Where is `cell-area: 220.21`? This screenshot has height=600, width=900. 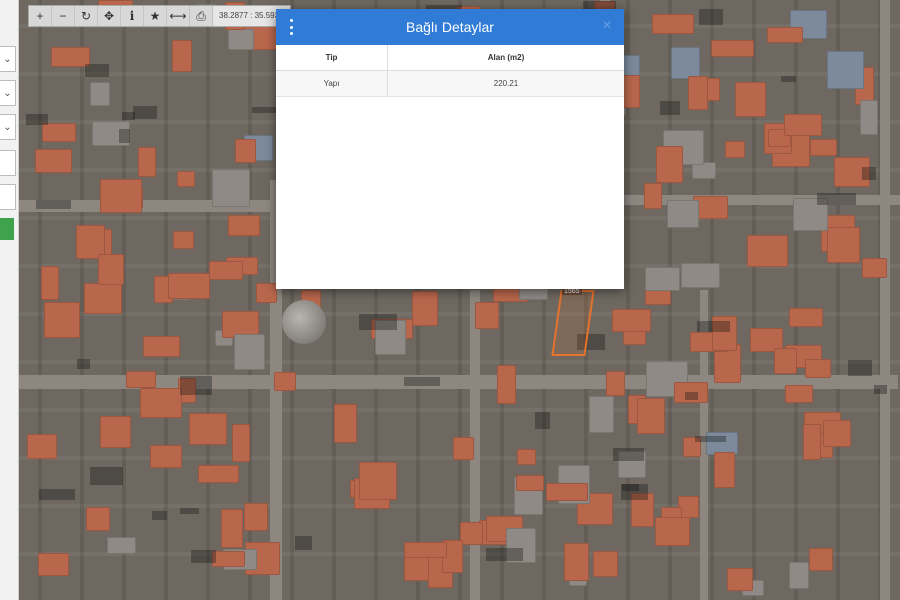
cell-area: 220.21 is located at coordinates (505, 83).